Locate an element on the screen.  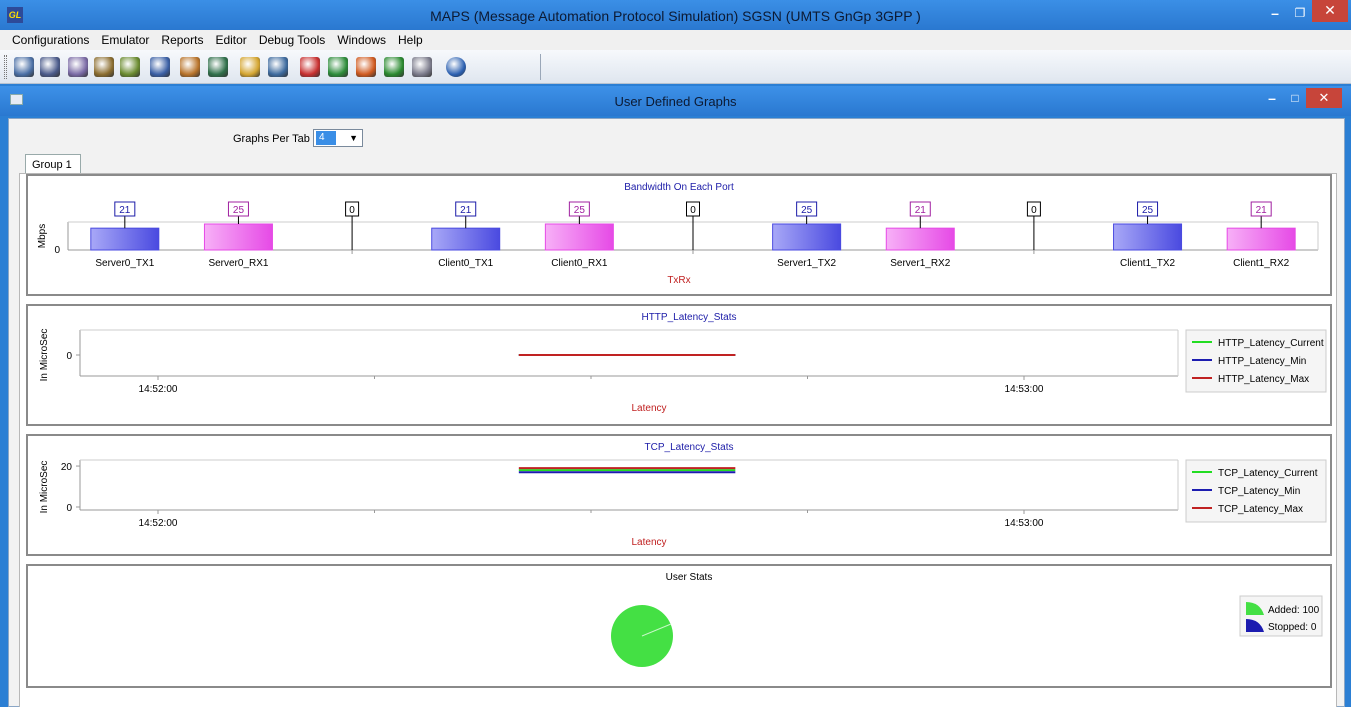
blocks-icon is located at coordinates (160, 67).